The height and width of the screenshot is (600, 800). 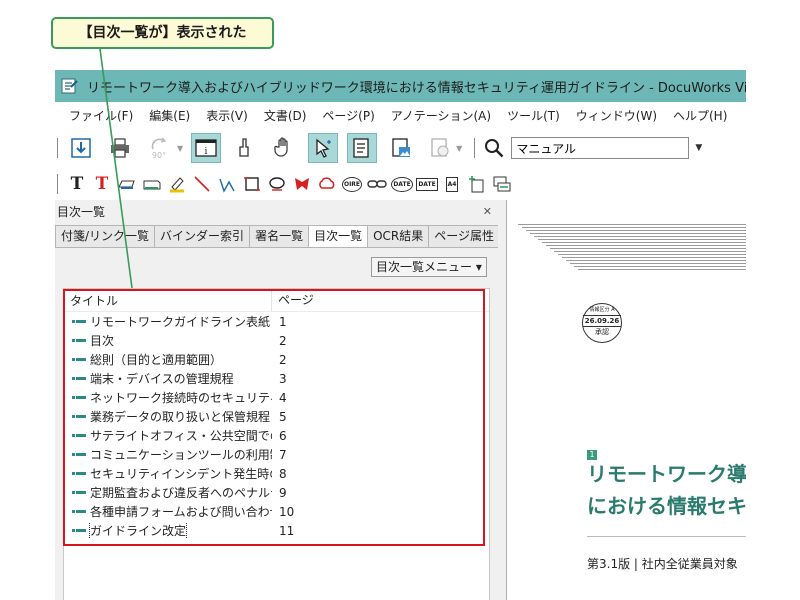 What do you see at coordinates (276, 321) in the screenshot?
I see `toc-row: リモートワークガイドライン表紙 1` at bounding box center [276, 321].